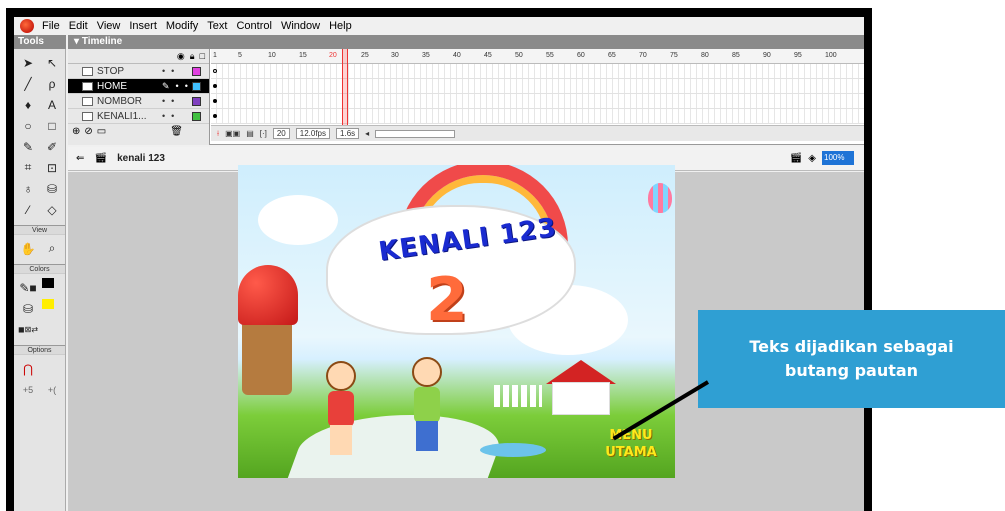 This screenshot has height=511, width=1005. What do you see at coordinates (28, 83) in the screenshot?
I see `line-tool-icon: ╱` at bounding box center [28, 83].